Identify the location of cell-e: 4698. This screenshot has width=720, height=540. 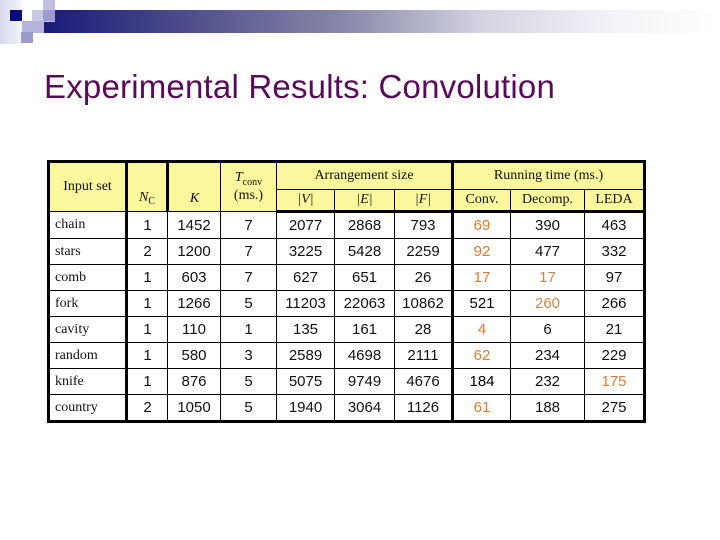
(364, 355).